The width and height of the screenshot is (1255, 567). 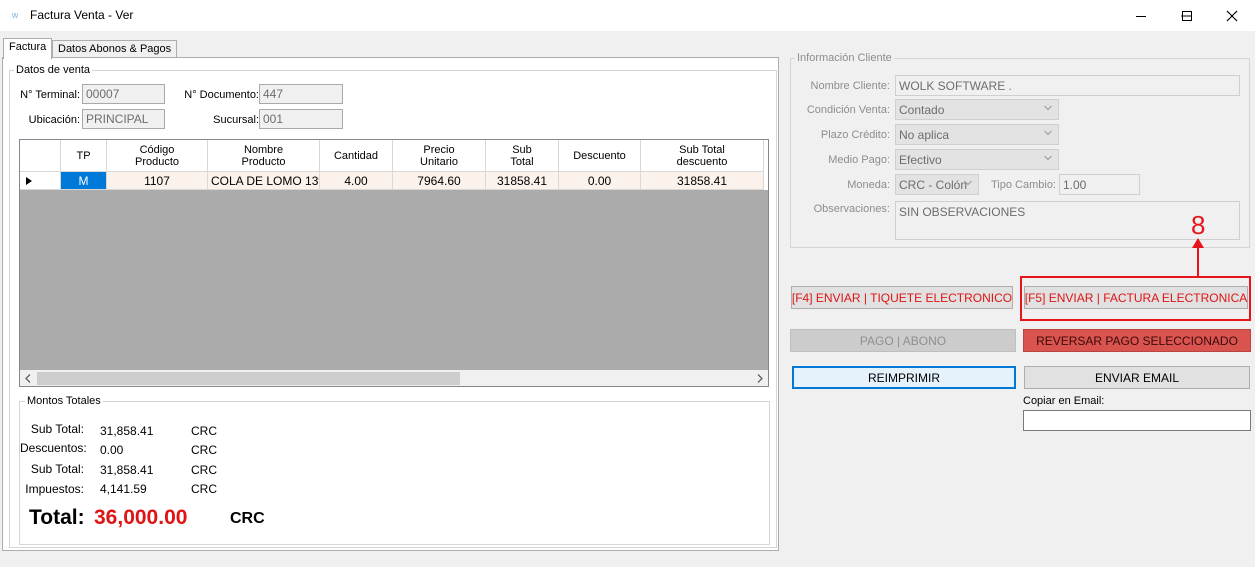 What do you see at coordinates (702, 181) in the screenshot?
I see `cell-subtotal-descuento: 31858.41` at bounding box center [702, 181].